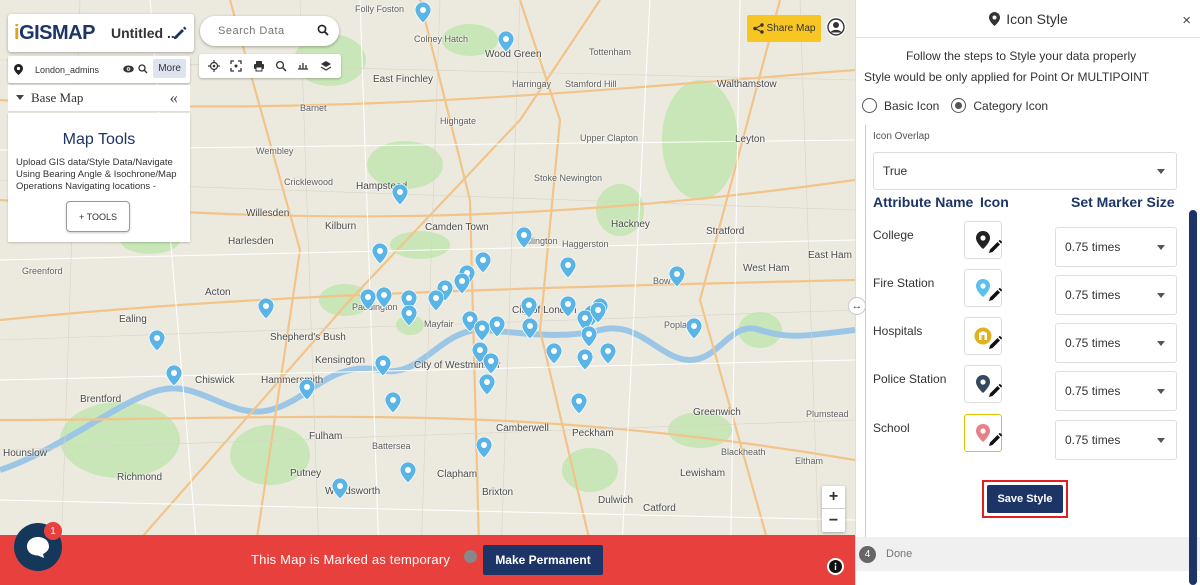 The height and width of the screenshot is (585, 1200). I want to click on layers-icon, so click(326, 66).